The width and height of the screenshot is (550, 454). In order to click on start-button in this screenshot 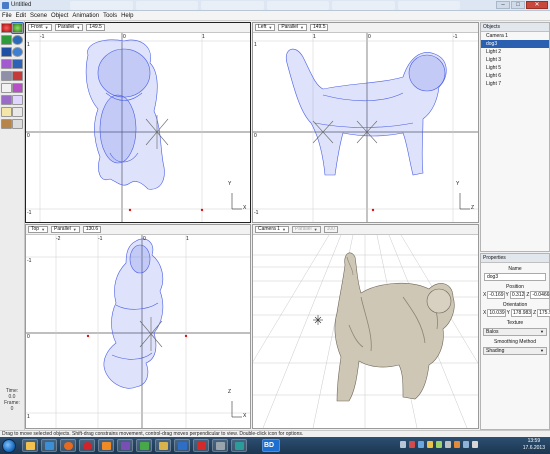, I will do `click(9, 446)`.